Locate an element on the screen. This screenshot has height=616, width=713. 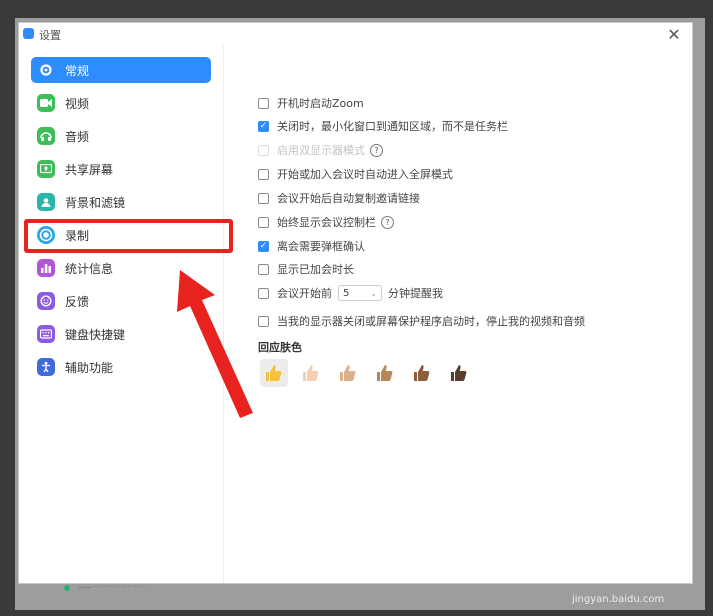
arrow-shape is located at coordinates (215, 344).